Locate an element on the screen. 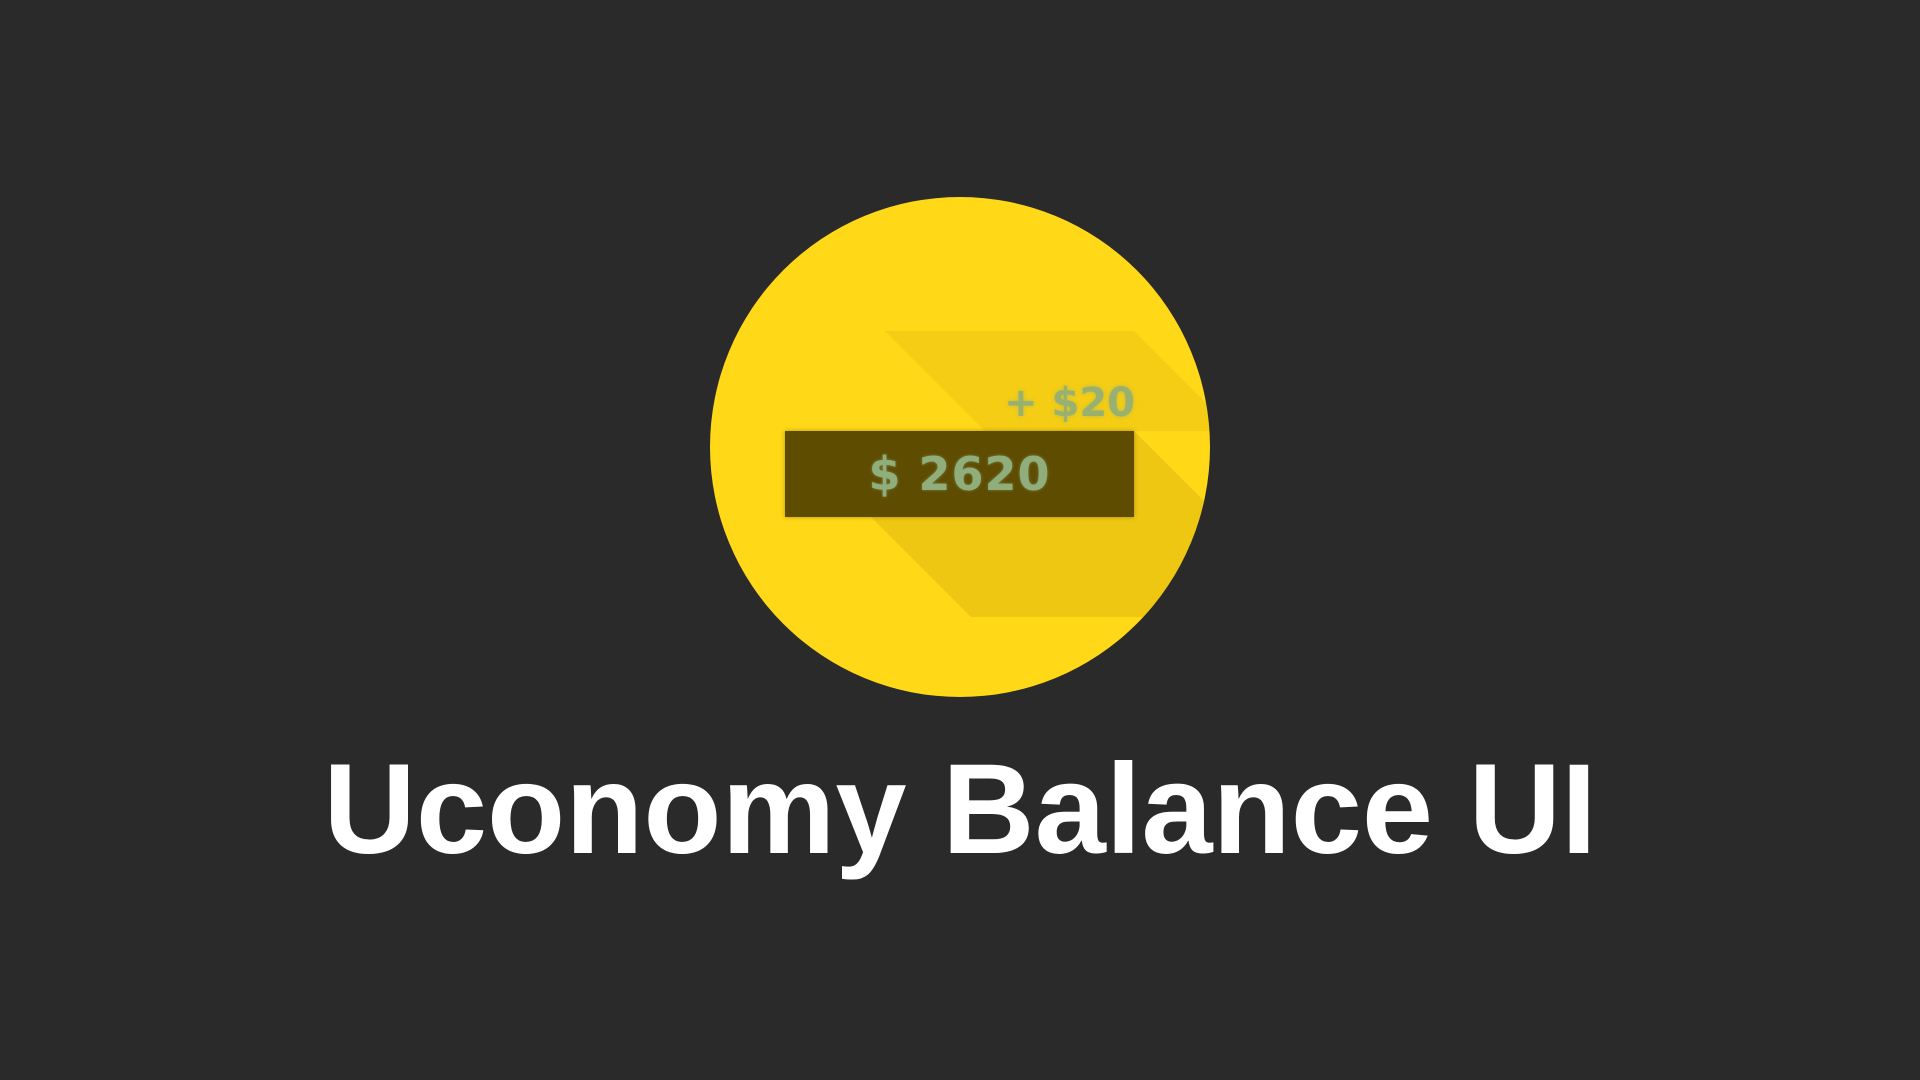  balance-bar: $ 2620 is located at coordinates (959, 474).